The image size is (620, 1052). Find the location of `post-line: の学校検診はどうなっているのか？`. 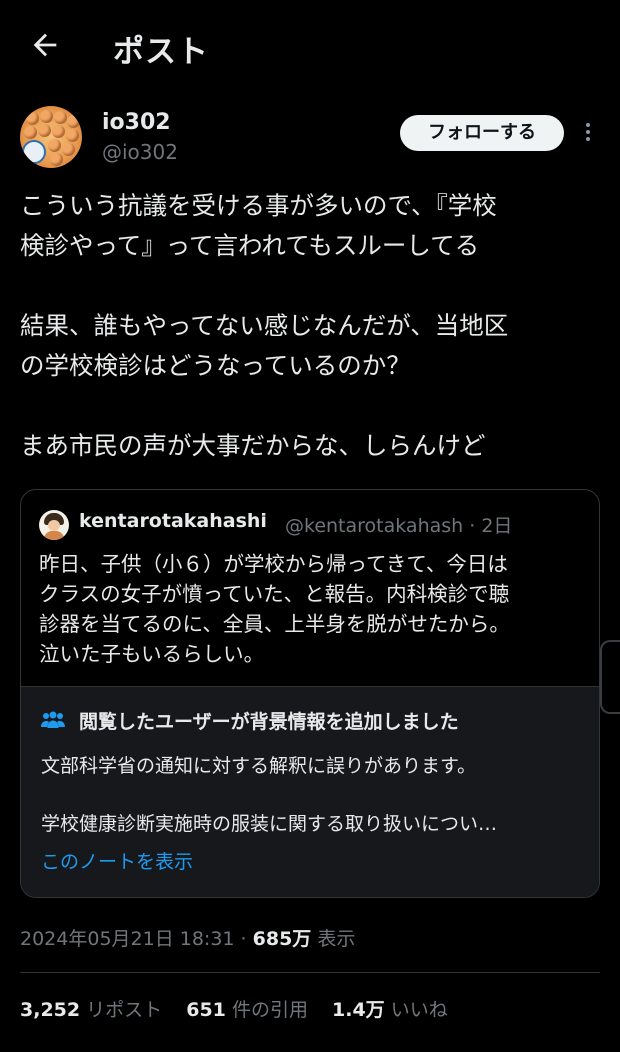

post-line: の学校検診はどうなっているのか？ is located at coordinates (215, 365).